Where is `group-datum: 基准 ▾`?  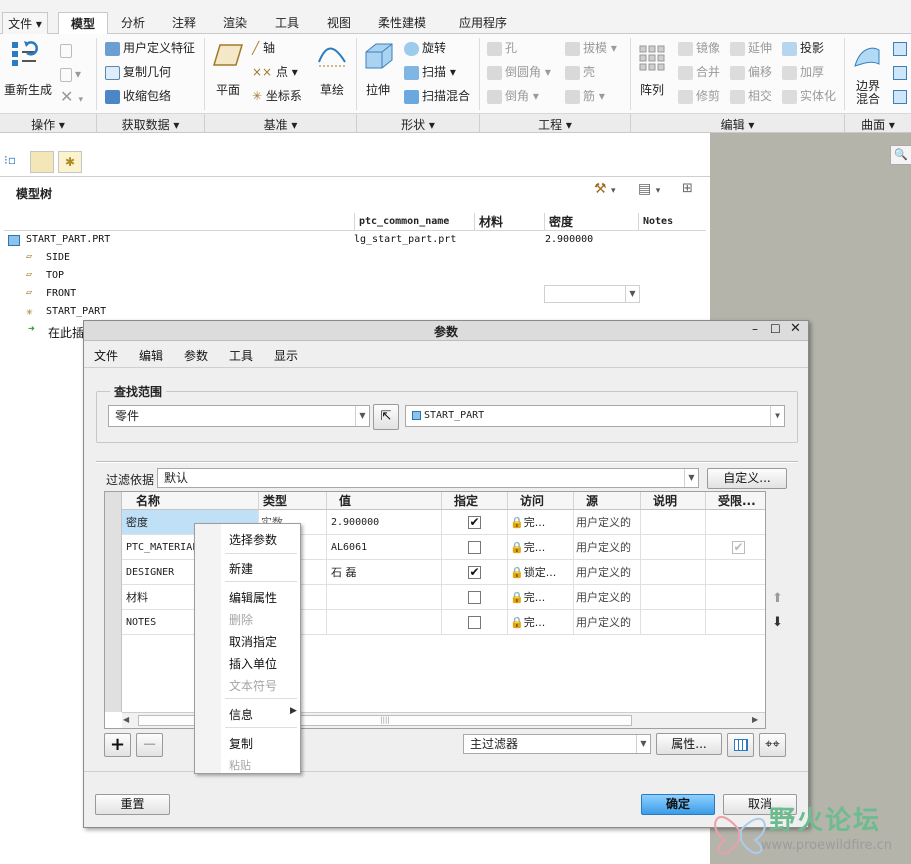 group-datum: 基准 ▾ is located at coordinates (280, 124).